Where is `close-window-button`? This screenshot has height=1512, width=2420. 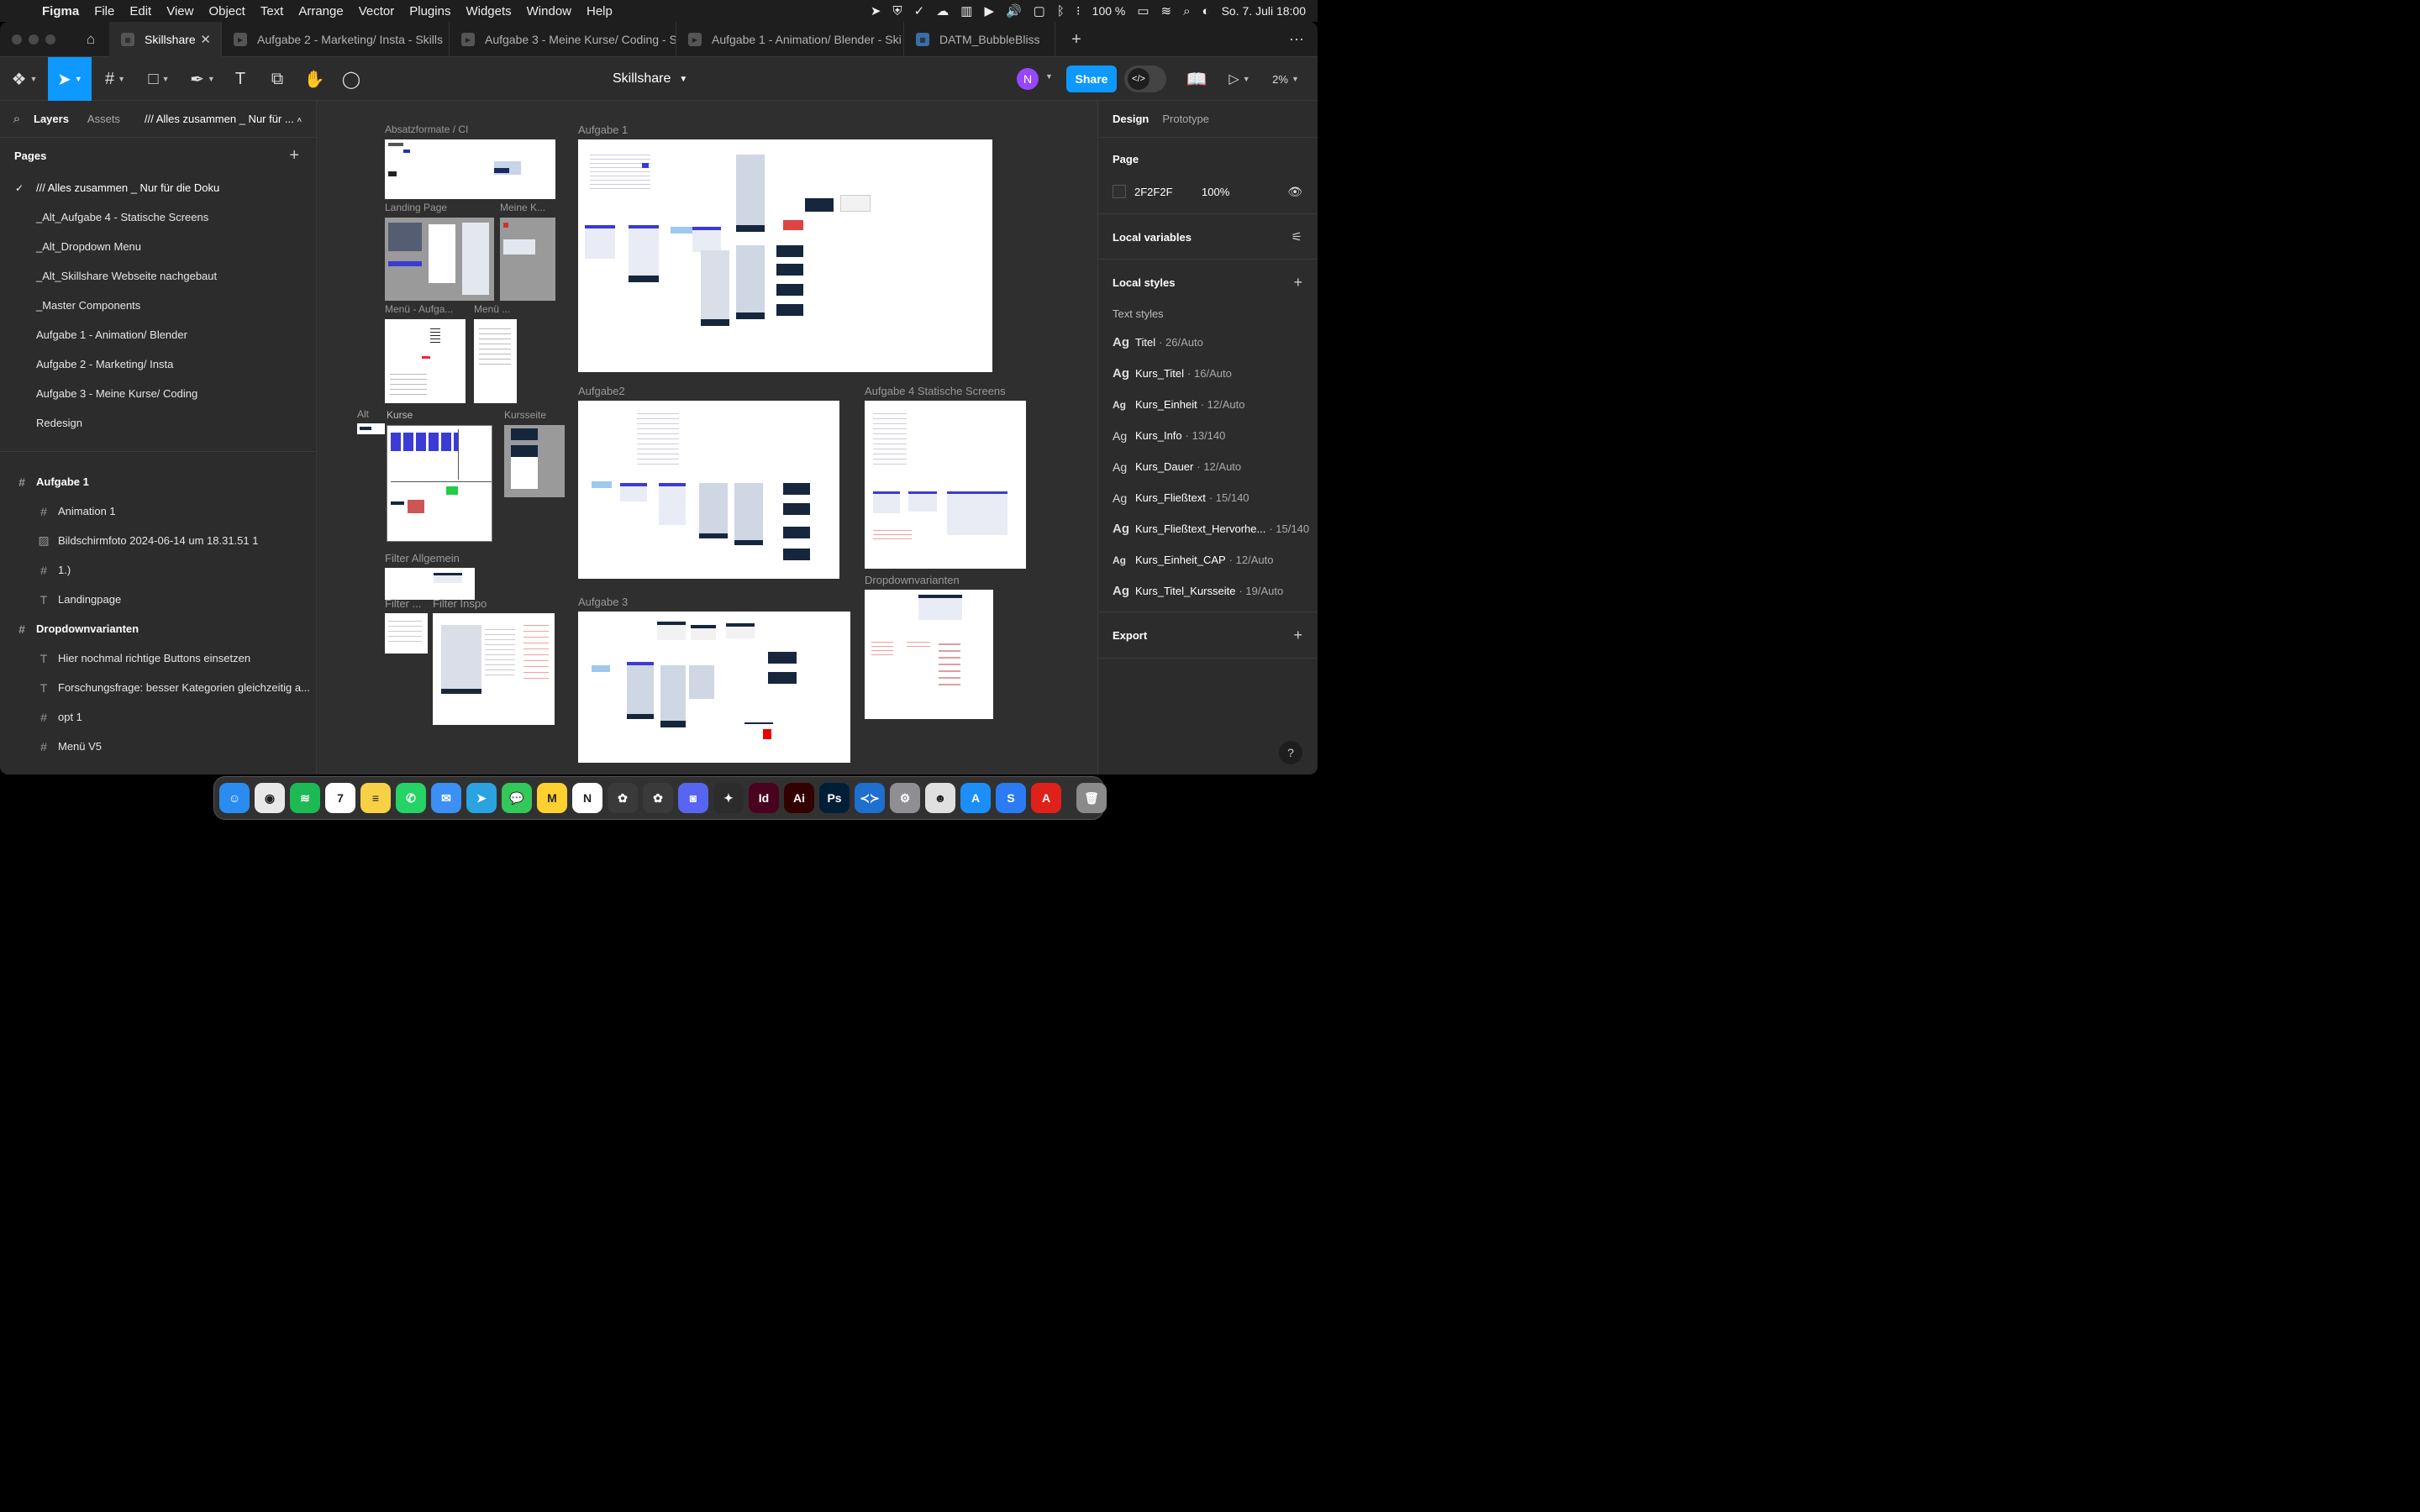 close-window-button is located at coordinates (17, 39).